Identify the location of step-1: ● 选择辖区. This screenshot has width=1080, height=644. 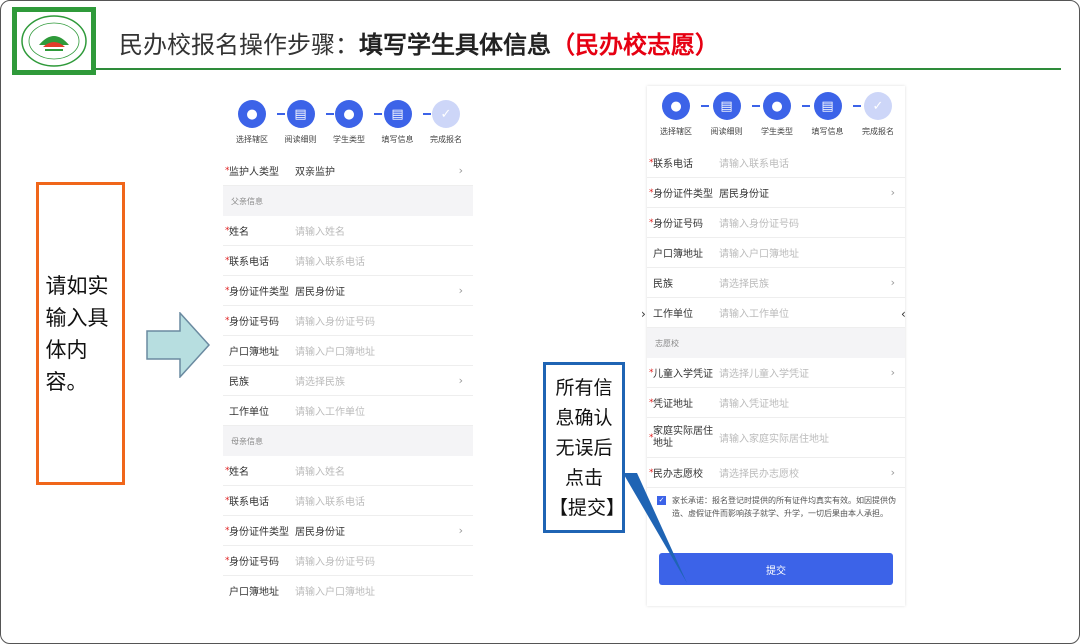
(681, 114).